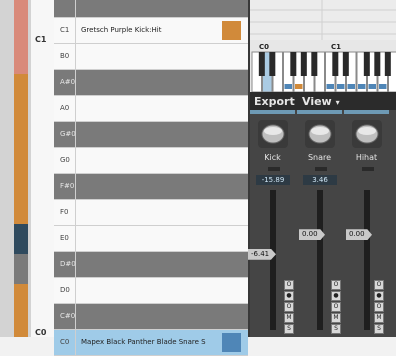 The image size is (396, 356). What do you see at coordinates (121, 30) in the screenshot?
I see `sample-name: Gretsch Purple Kick:Hit` at bounding box center [121, 30].